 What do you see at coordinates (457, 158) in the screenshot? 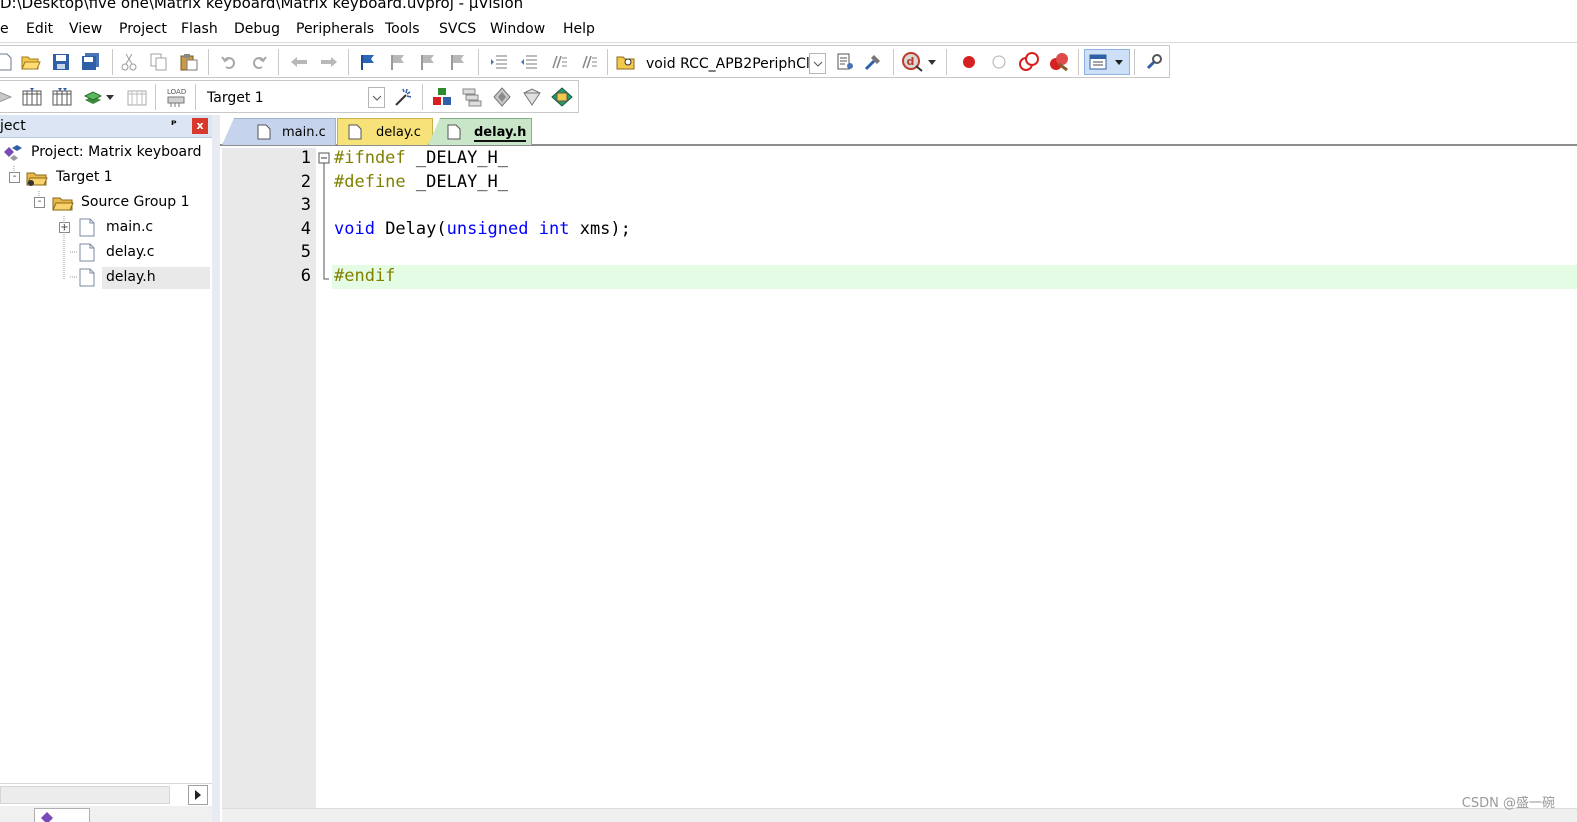
I see `code-token: _DELAY_H_` at bounding box center [457, 158].